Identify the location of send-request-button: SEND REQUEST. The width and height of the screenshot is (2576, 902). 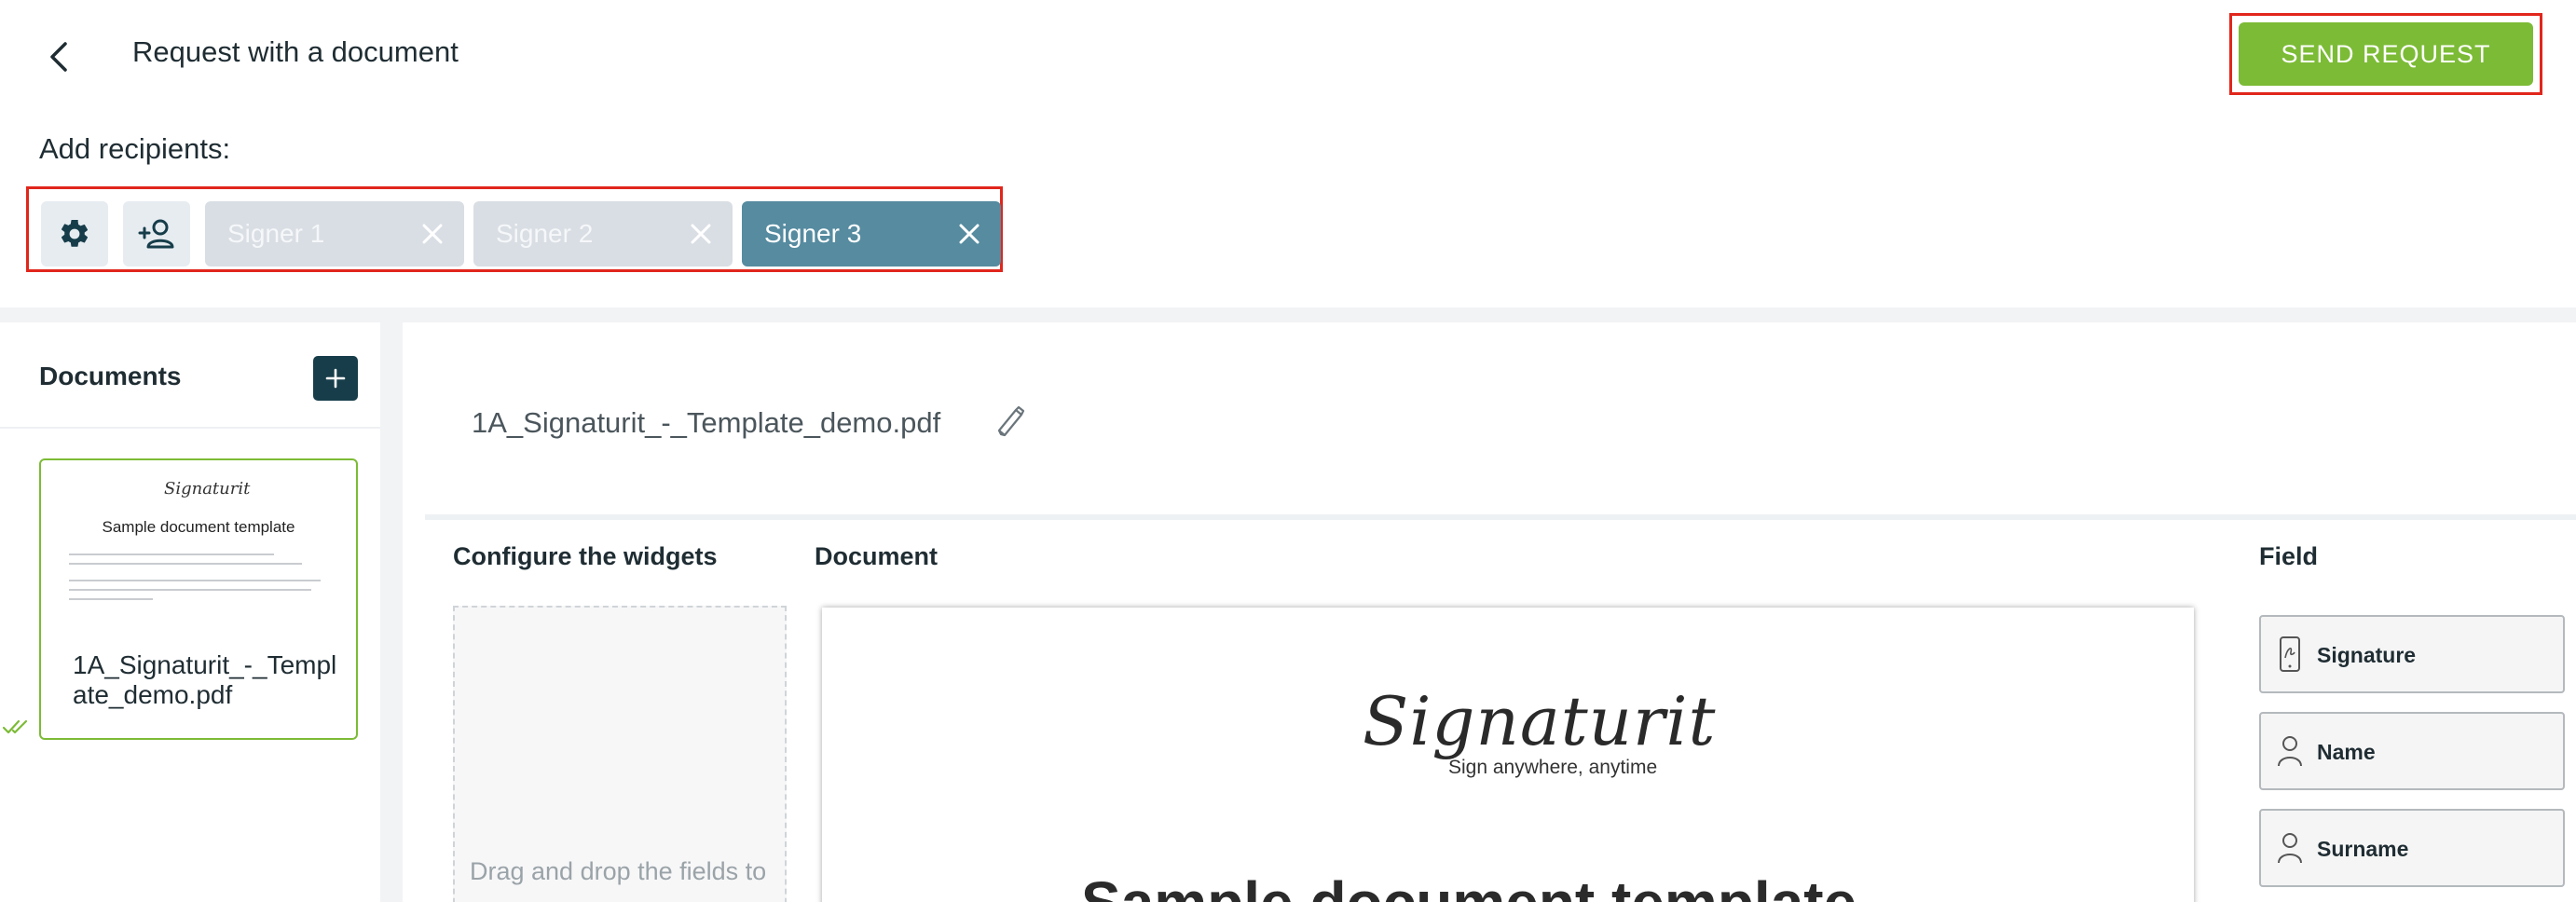
(2386, 54).